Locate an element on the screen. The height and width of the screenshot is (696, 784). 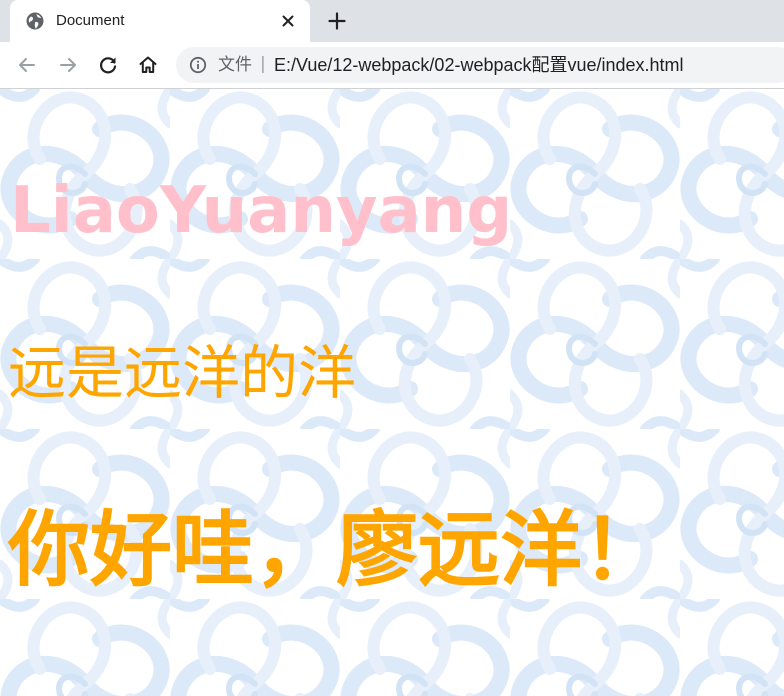
tab-strip: Document is located at coordinates (392, 21).